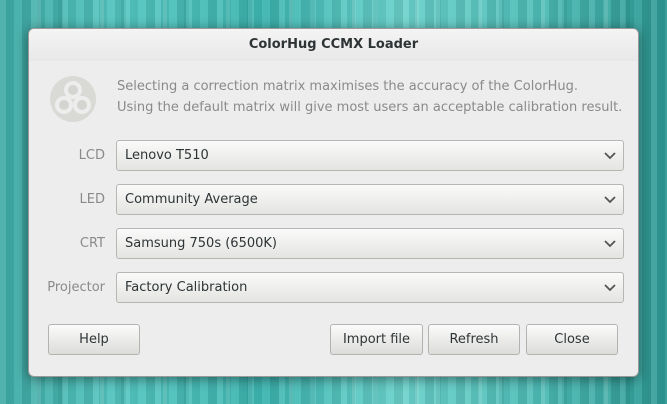 The image size is (667, 404). What do you see at coordinates (94, 339) in the screenshot?
I see `help-button: Help` at bounding box center [94, 339].